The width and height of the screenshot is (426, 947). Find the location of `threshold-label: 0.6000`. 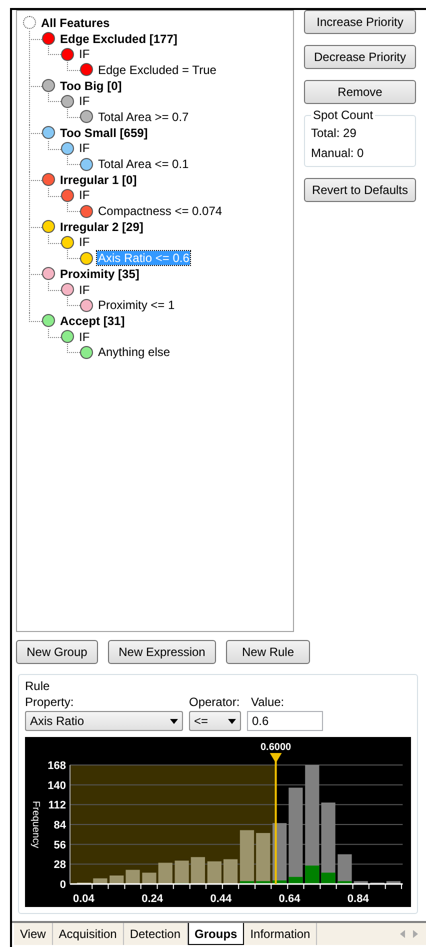

threshold-label: 0.6000 is located at coordinates (276, 747).